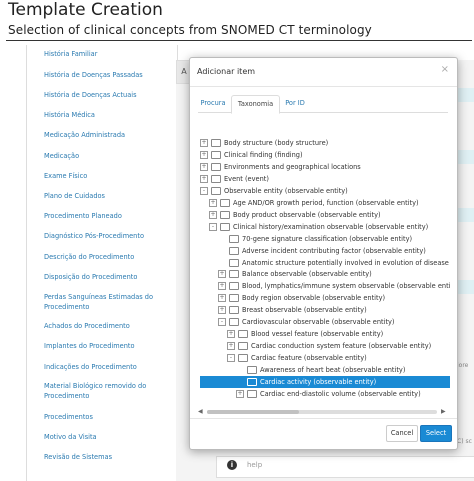 Image resolution: width=474 pixels, height=481 pixels. I want to click on sidebar-item: História de Doenças Actuais, so click(104, 95).